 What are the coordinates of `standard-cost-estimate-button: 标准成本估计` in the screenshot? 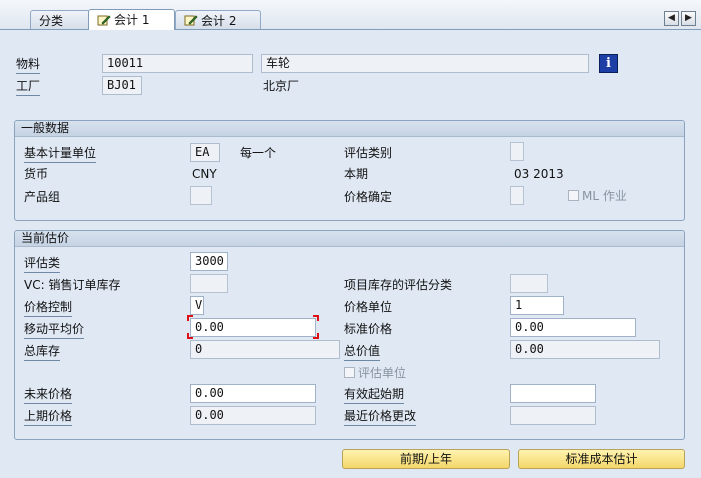 It's located at (601, 459).